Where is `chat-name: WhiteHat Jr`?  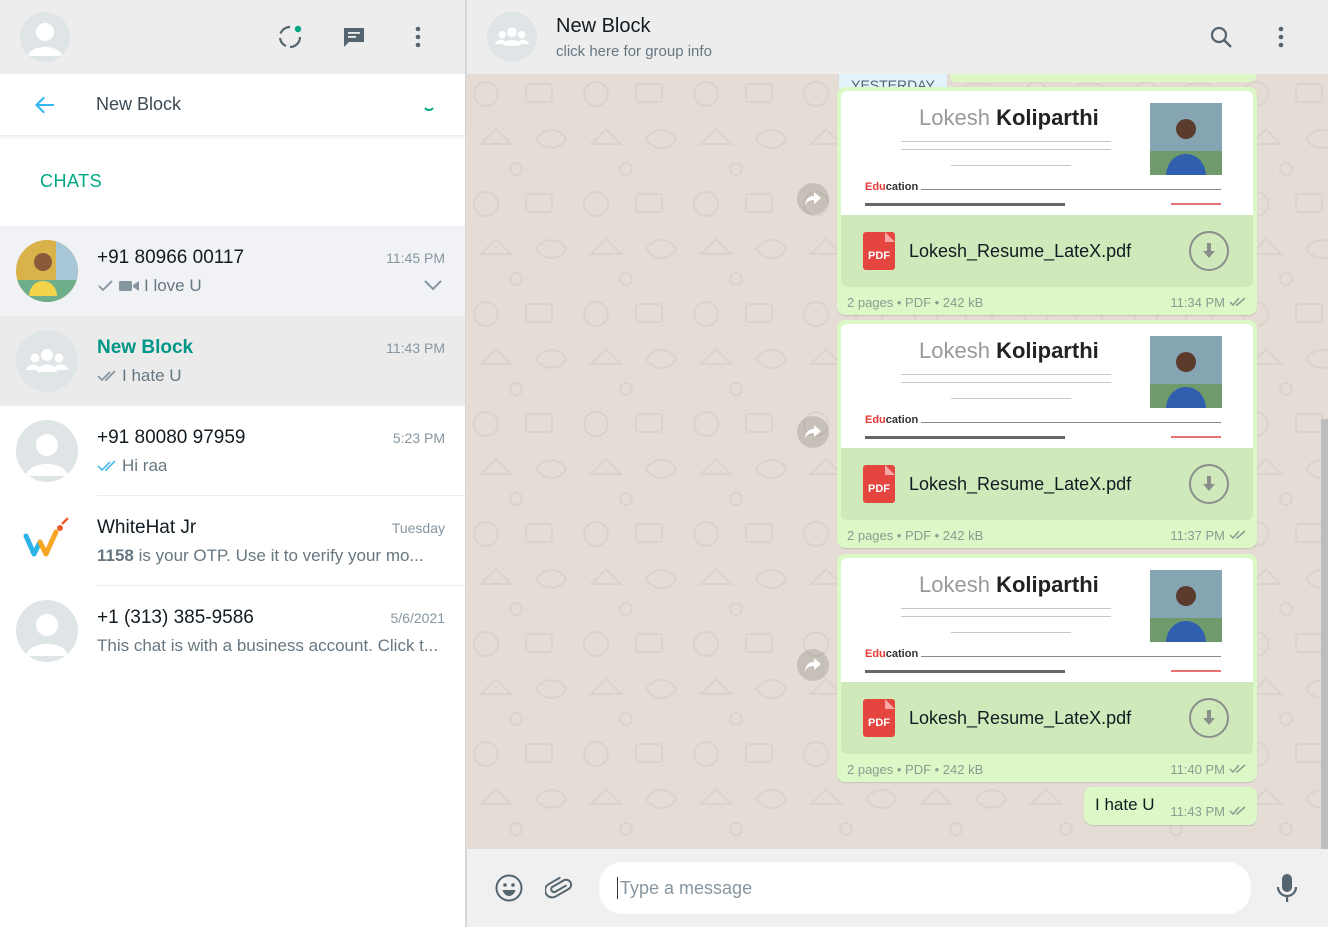 chat-name: WhiteHat Jr is located at coordinates (147, 527).